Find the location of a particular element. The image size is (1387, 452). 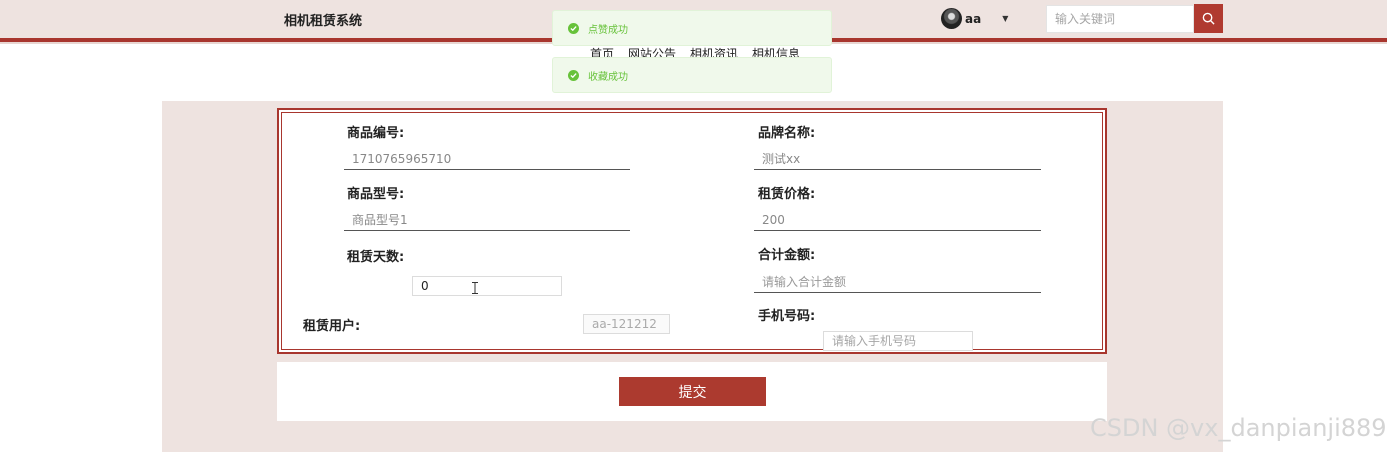

product-no-field is located at coordinates (487, 159).